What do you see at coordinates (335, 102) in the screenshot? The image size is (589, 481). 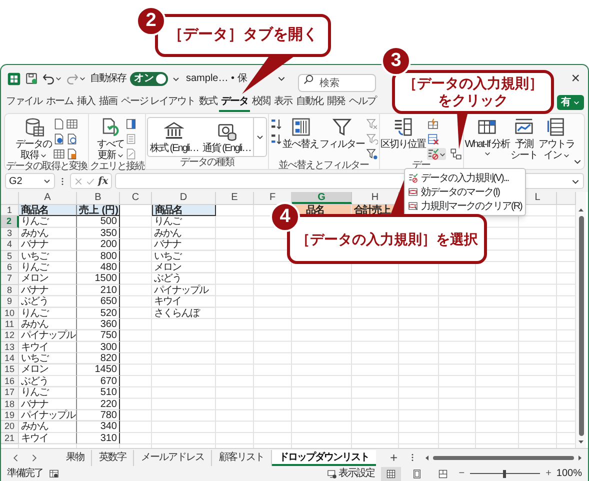 I see `menu-tab: 開発` at bounding box center [335, 102].